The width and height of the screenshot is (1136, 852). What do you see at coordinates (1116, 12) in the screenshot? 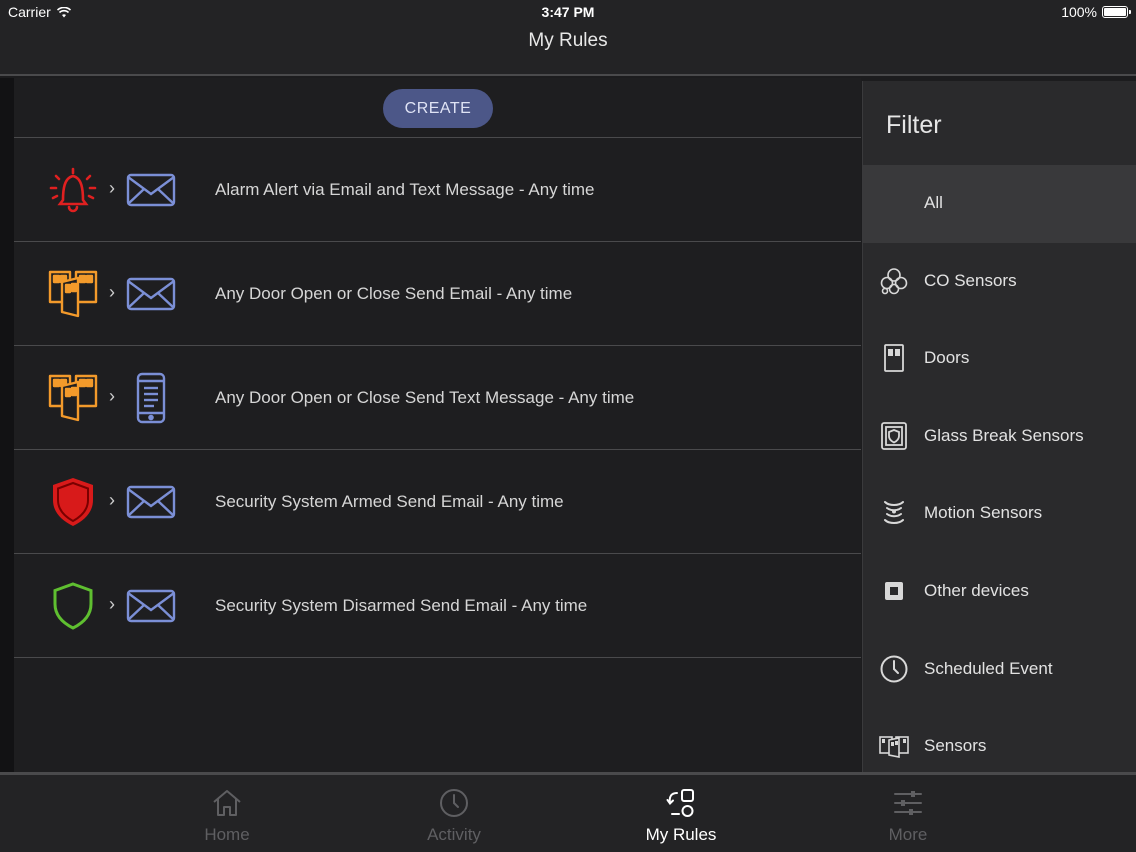
I see `battery-icon` at bounding box center [1116, 12].